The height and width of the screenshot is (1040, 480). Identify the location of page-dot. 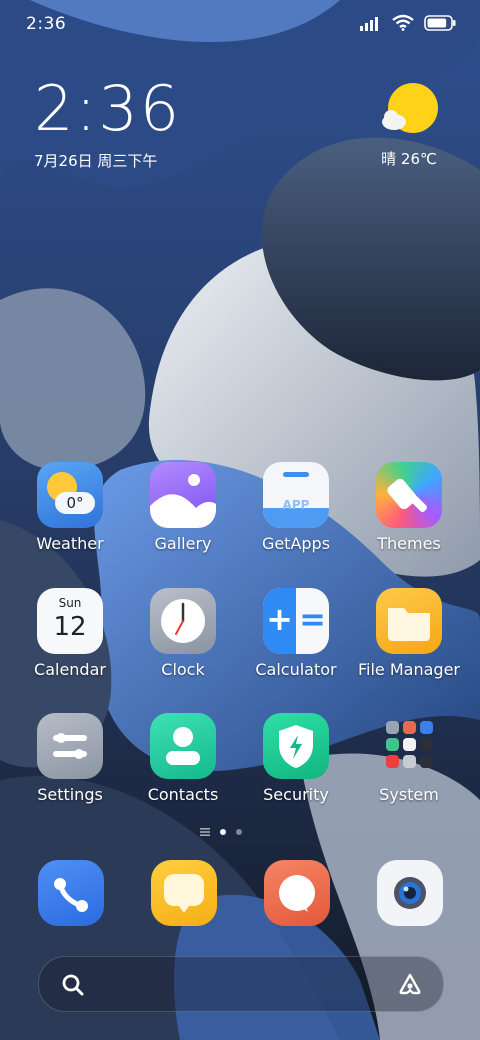
(239, 832).